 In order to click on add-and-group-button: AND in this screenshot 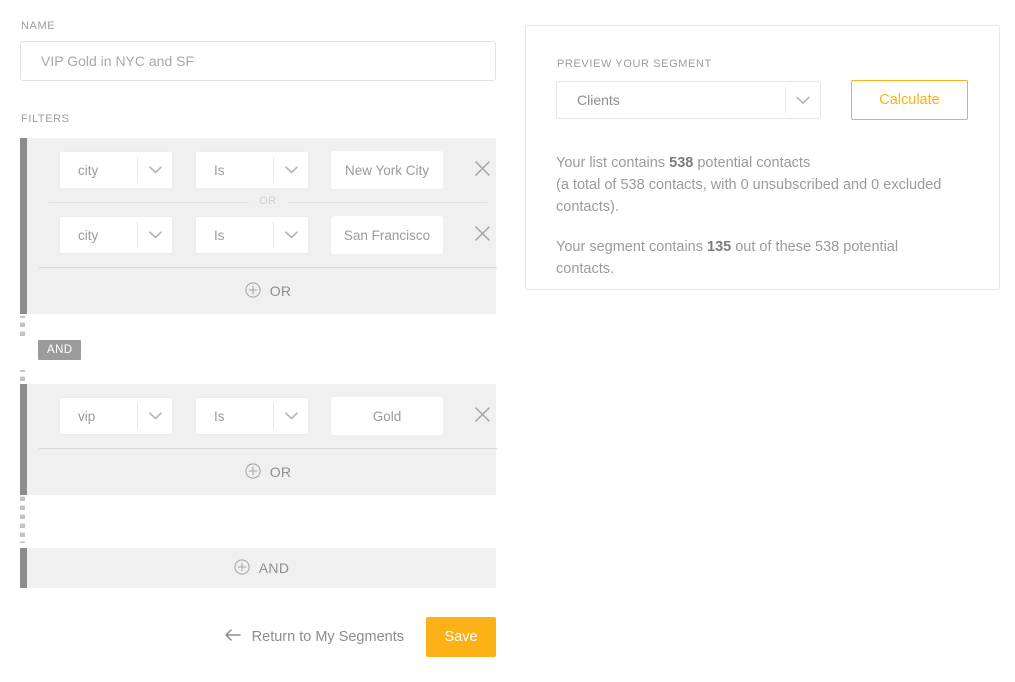, I will do `click(258, 568)`.